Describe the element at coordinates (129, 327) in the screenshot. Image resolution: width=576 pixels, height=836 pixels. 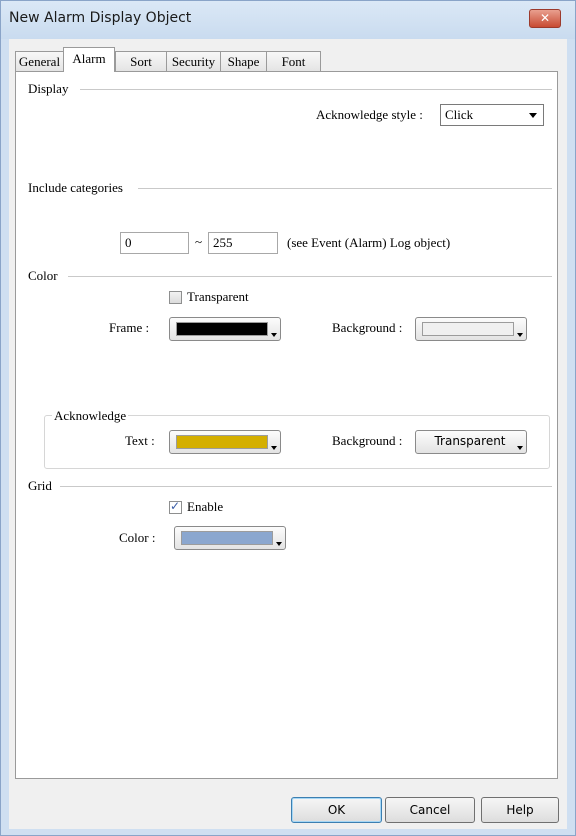
I see `frame-color-label: Frame :` at that location.